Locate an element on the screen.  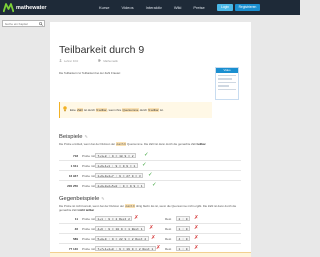
site-logo: mathewater is located at coordinates (25, 7).